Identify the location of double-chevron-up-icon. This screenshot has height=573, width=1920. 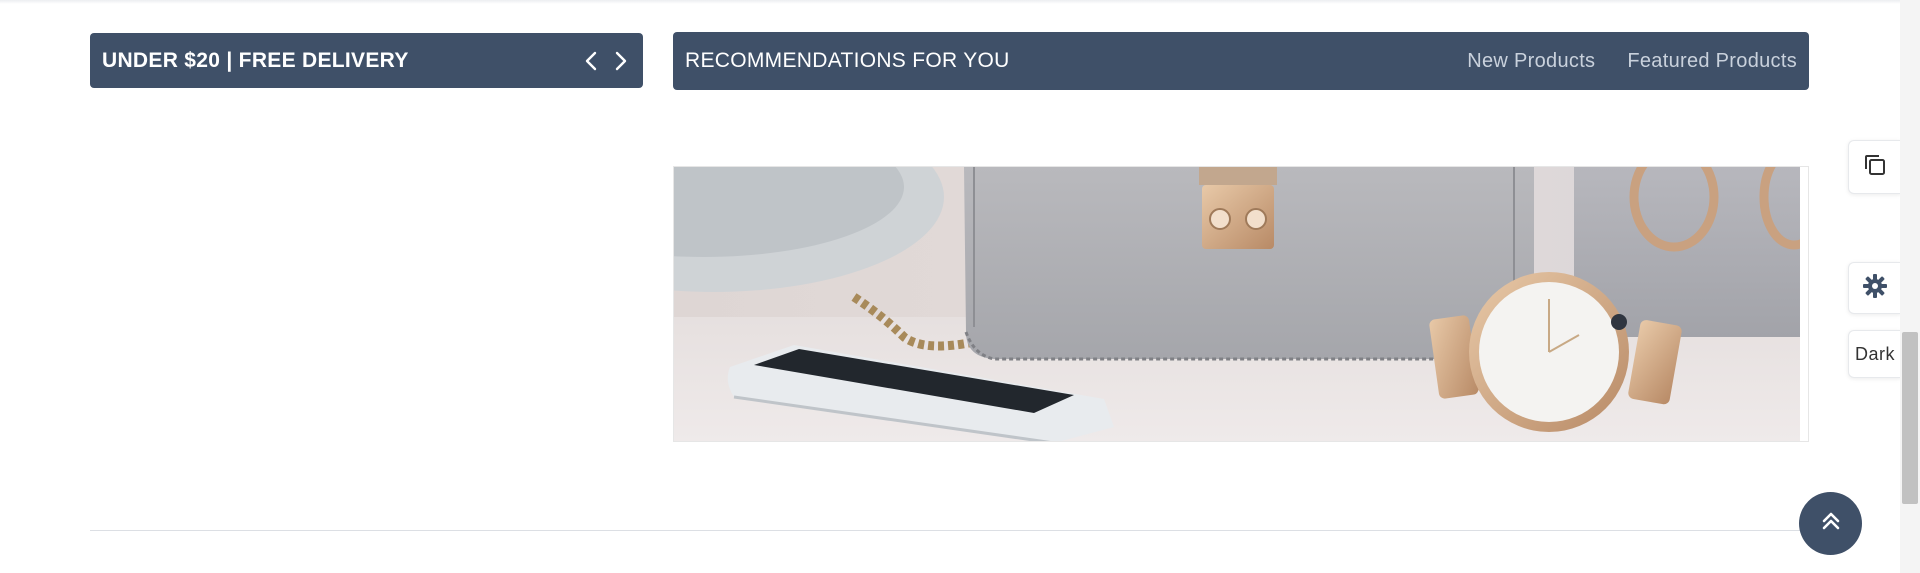
(1831, 523).